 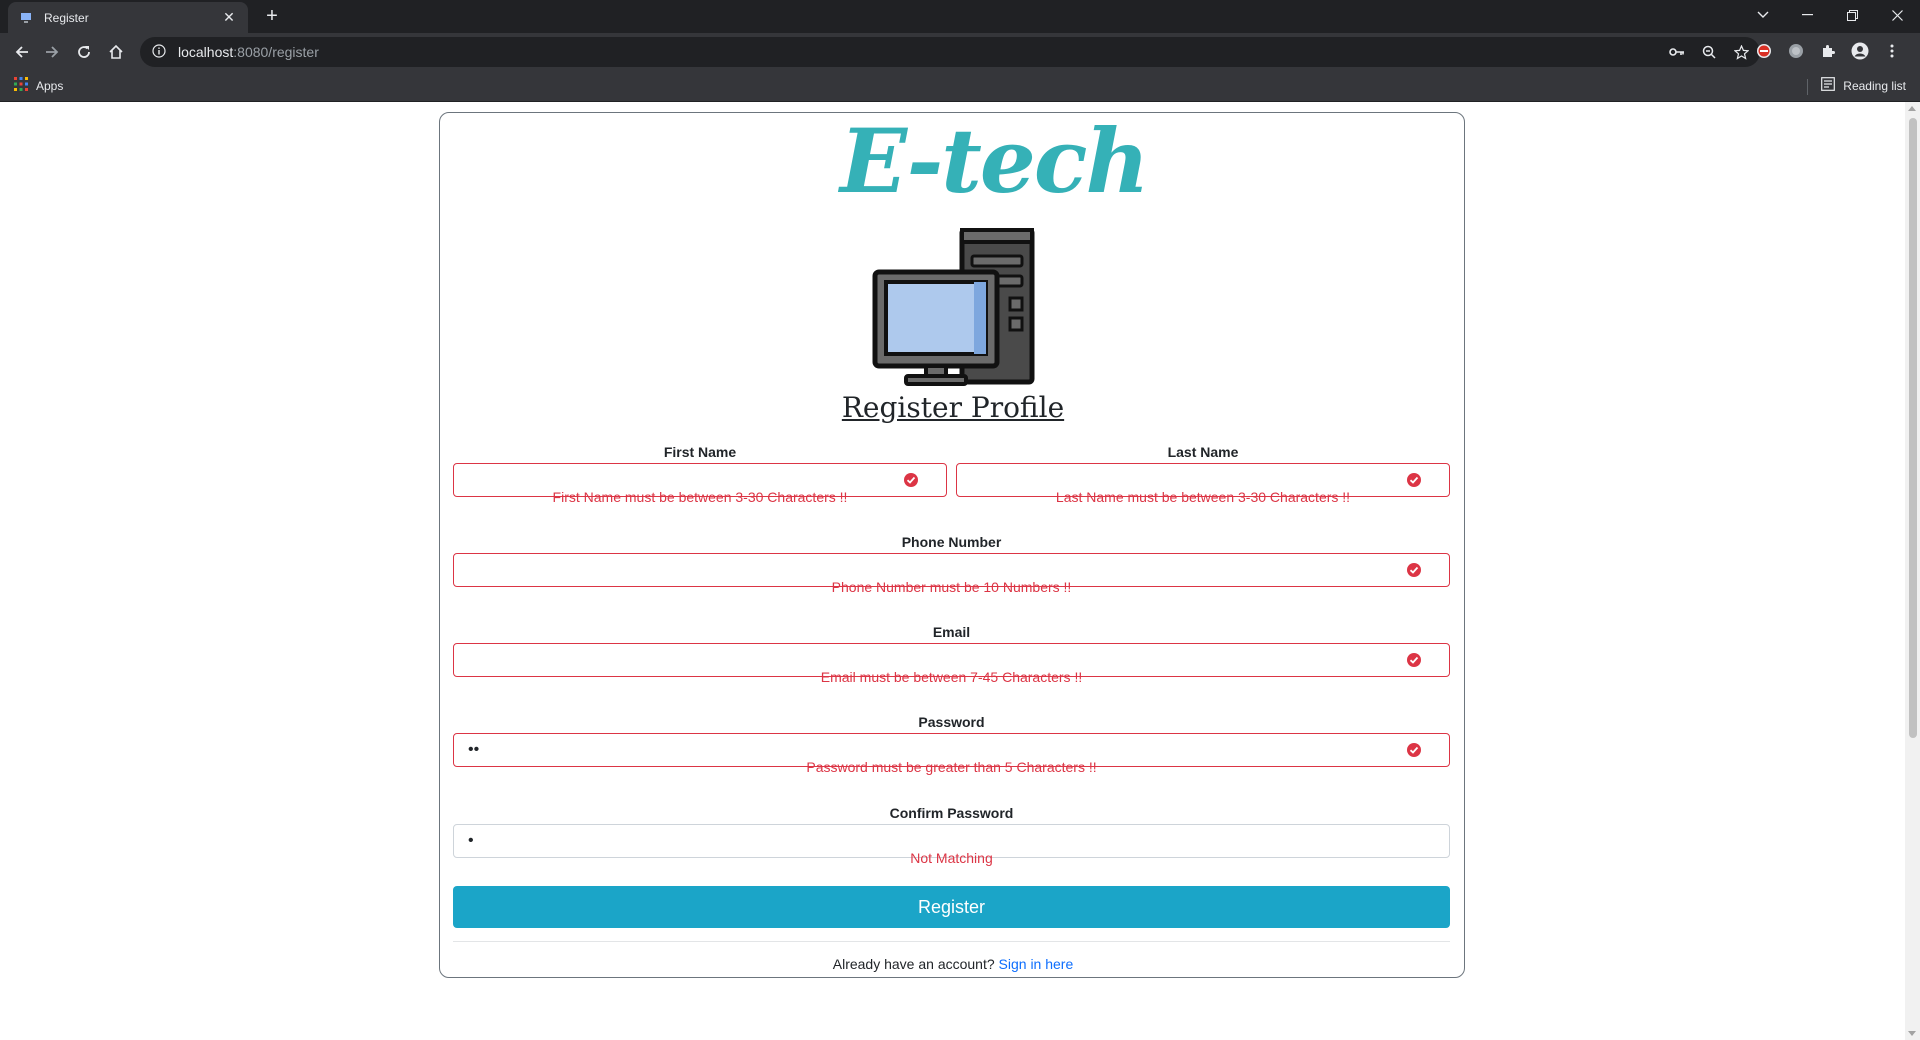 What do you see at coordinates (128, 17) in the screenshot?
I see `tab-register: Register ✕` at bounding box center [128, 17].